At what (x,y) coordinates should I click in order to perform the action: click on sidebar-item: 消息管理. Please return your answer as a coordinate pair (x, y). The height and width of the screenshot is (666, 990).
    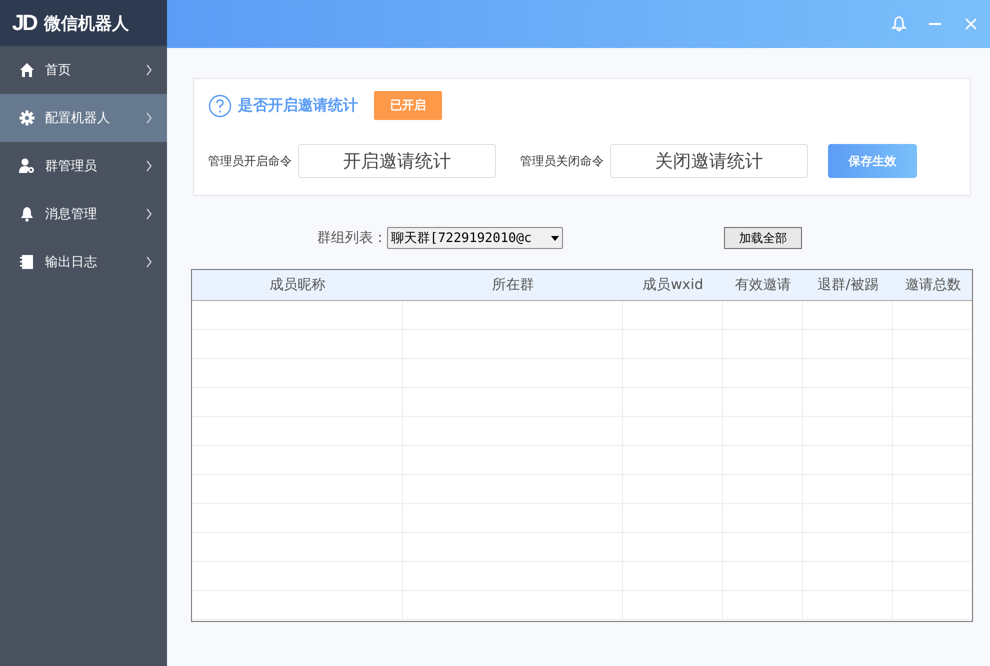
    Looking at the image, I should click on (83, 214).